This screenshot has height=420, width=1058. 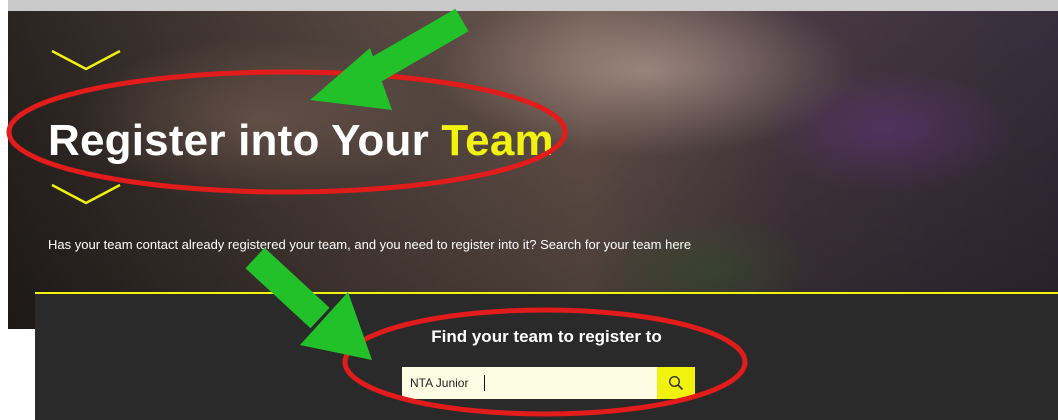 I want to click on find-team-heading: Find your team to register to, so click(x=546, y=336).